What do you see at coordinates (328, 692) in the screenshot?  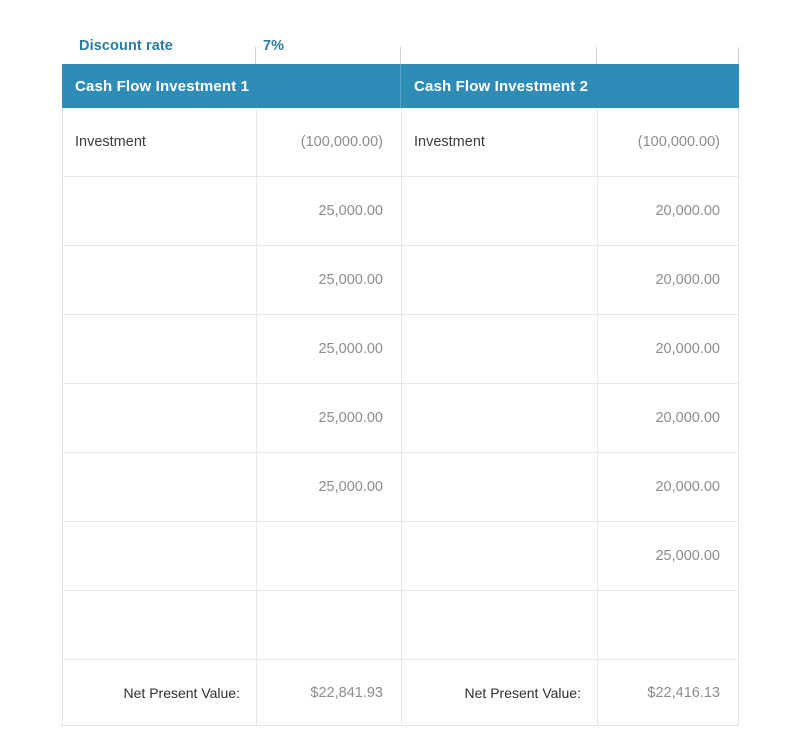 I see `npv-value-inv1: $22,841.93` at bounding box center [328, 692].